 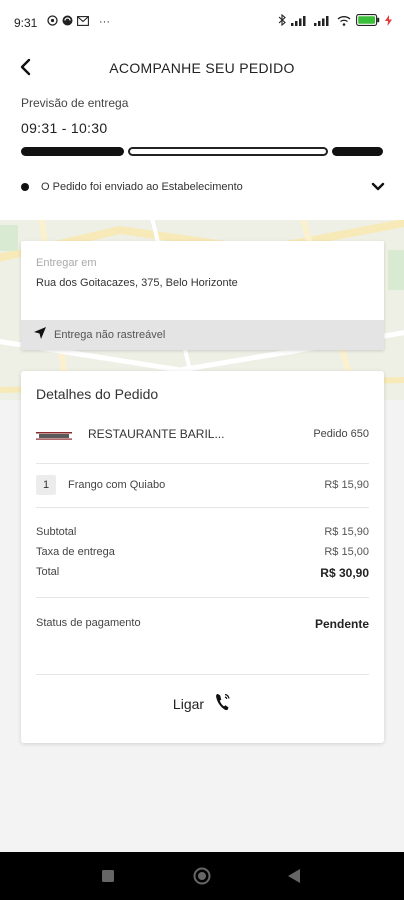 What do you see at coordinates (83, 22) in the screenshot?
I see `mail-icon` at bounding box center [83, 22].